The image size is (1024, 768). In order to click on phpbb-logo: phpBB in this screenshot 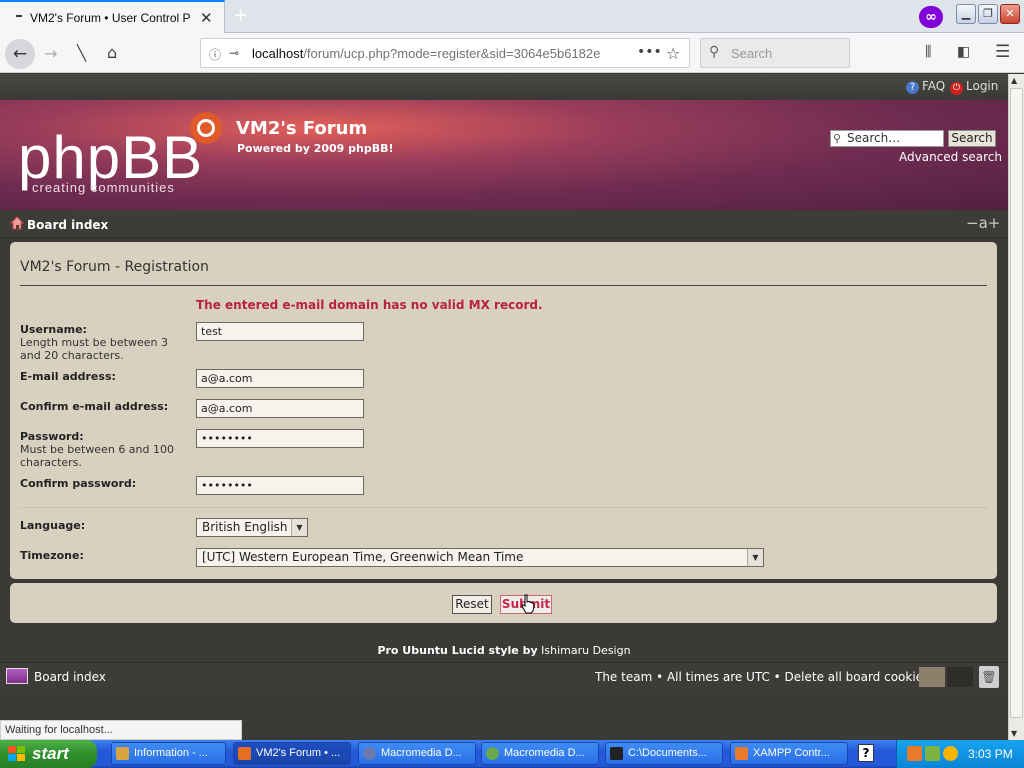, I will do `click(110, 158)`.